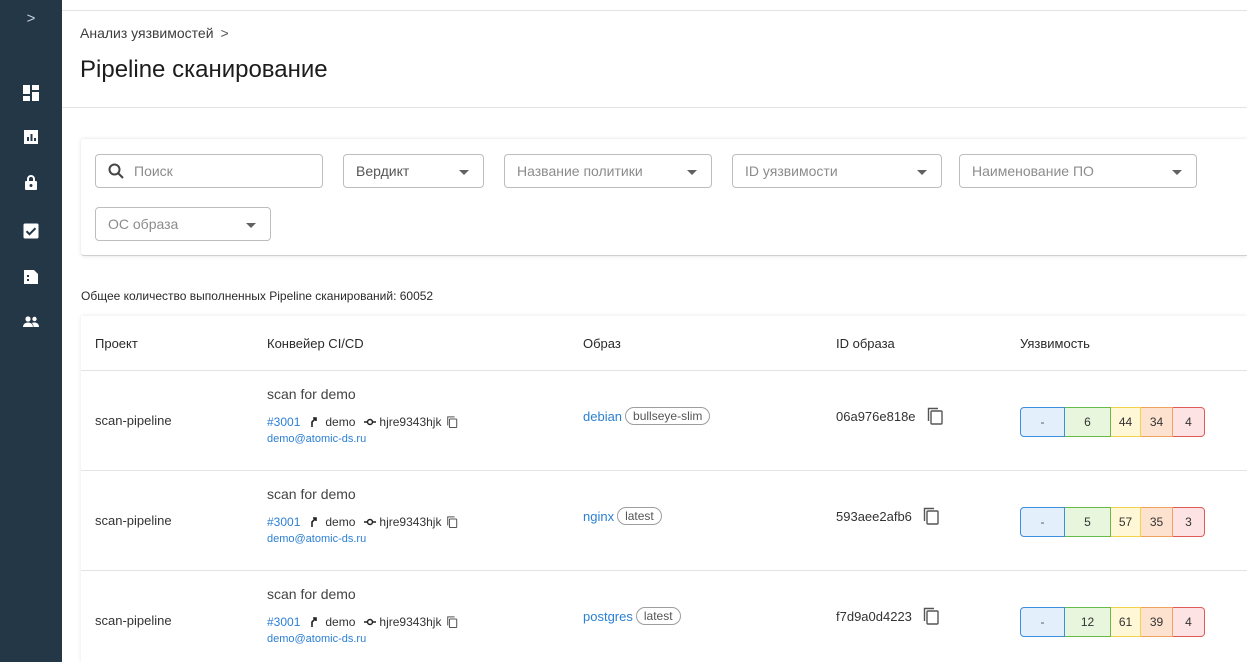  Describe the element at coordinates (580, 171) in the screenshot. I see `policy-label: Название политики` at that location.